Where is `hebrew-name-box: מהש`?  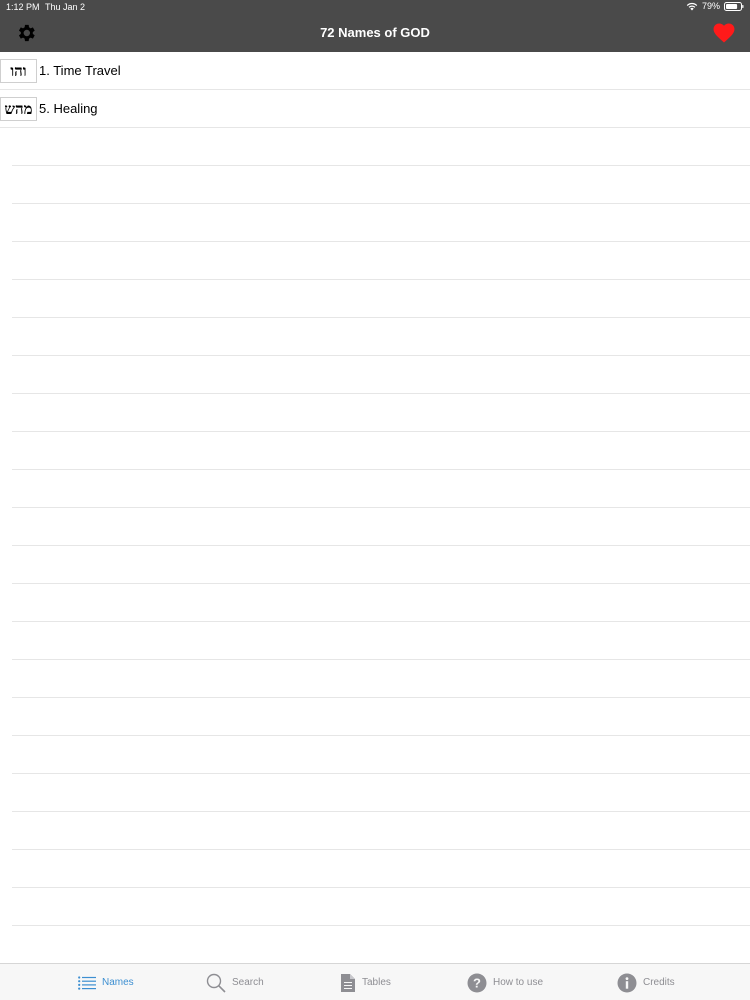
hebrew-name-box: מהש is located at coordinates (18, 109).